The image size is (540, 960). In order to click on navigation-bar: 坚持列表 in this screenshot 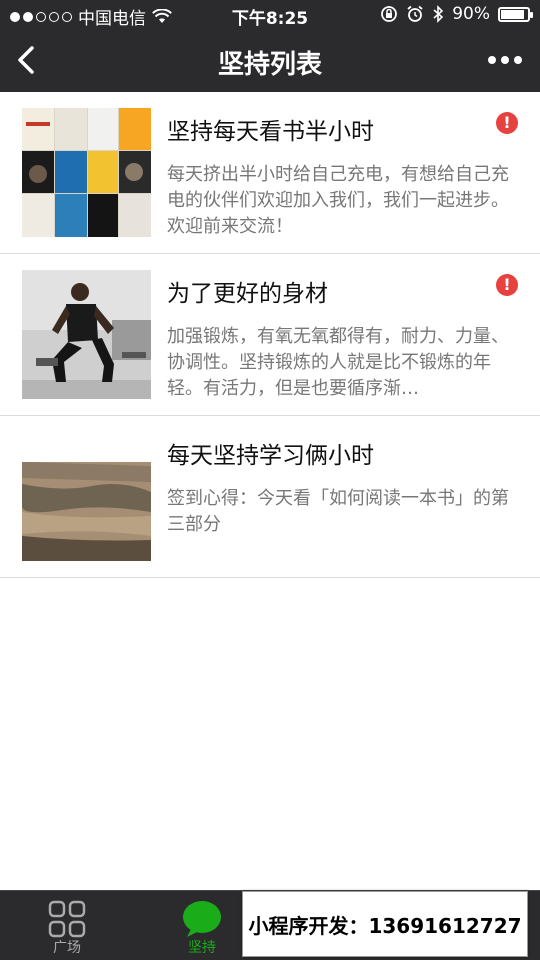, I will do `click(270, 61)`.